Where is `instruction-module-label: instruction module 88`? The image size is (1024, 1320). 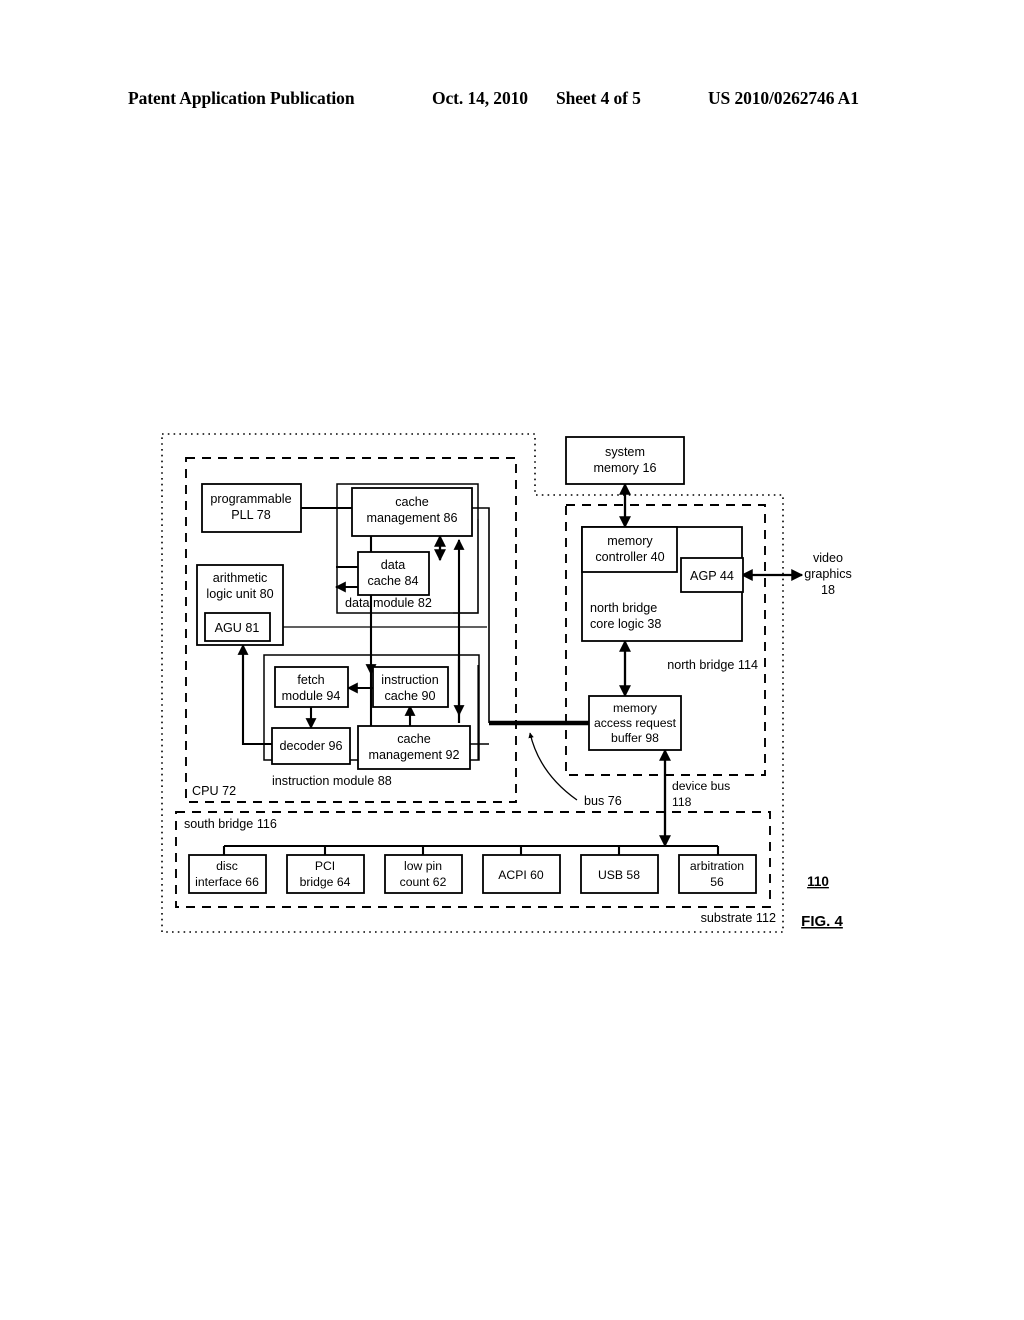 instruction-module-label: instruction module 88 is located at coordinates (332, 781).